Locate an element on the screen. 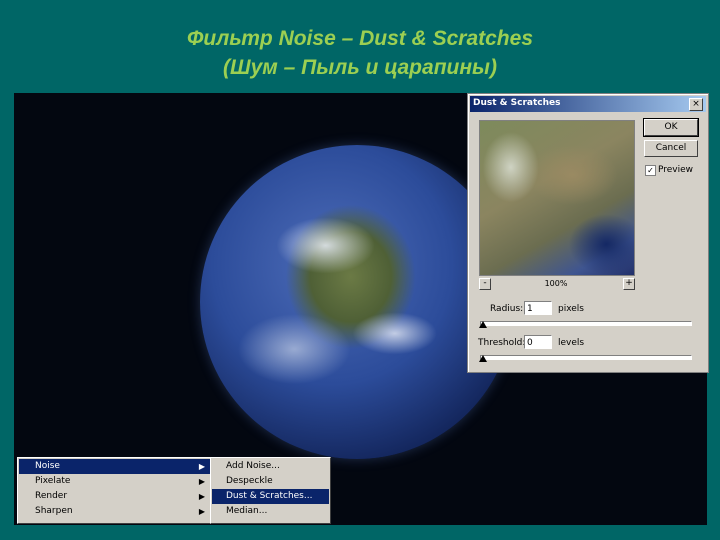  slide-title-line-1: Фильтр Noise – Dust & Scratches is located at coordinates (360, 38).